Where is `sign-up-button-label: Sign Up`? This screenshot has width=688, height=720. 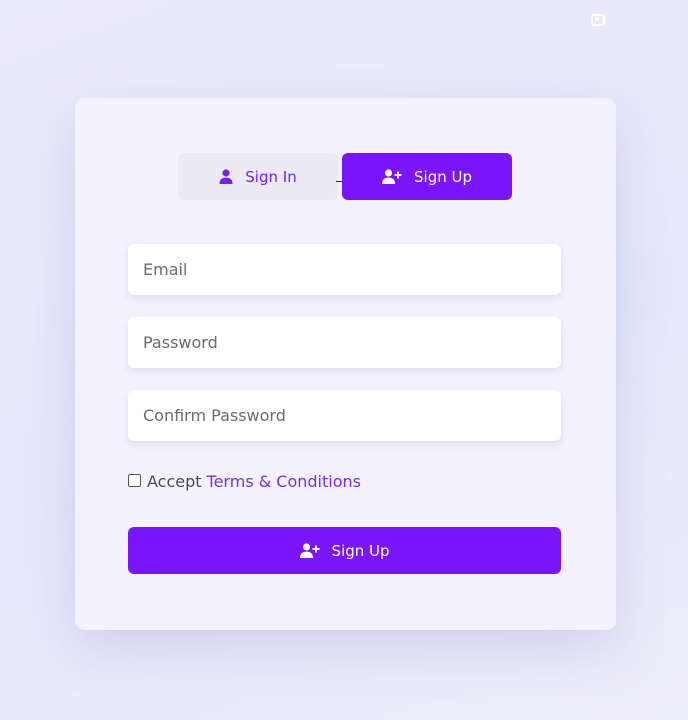 sign-up-button-label: Sign Up is located at coordinates (360, 550).